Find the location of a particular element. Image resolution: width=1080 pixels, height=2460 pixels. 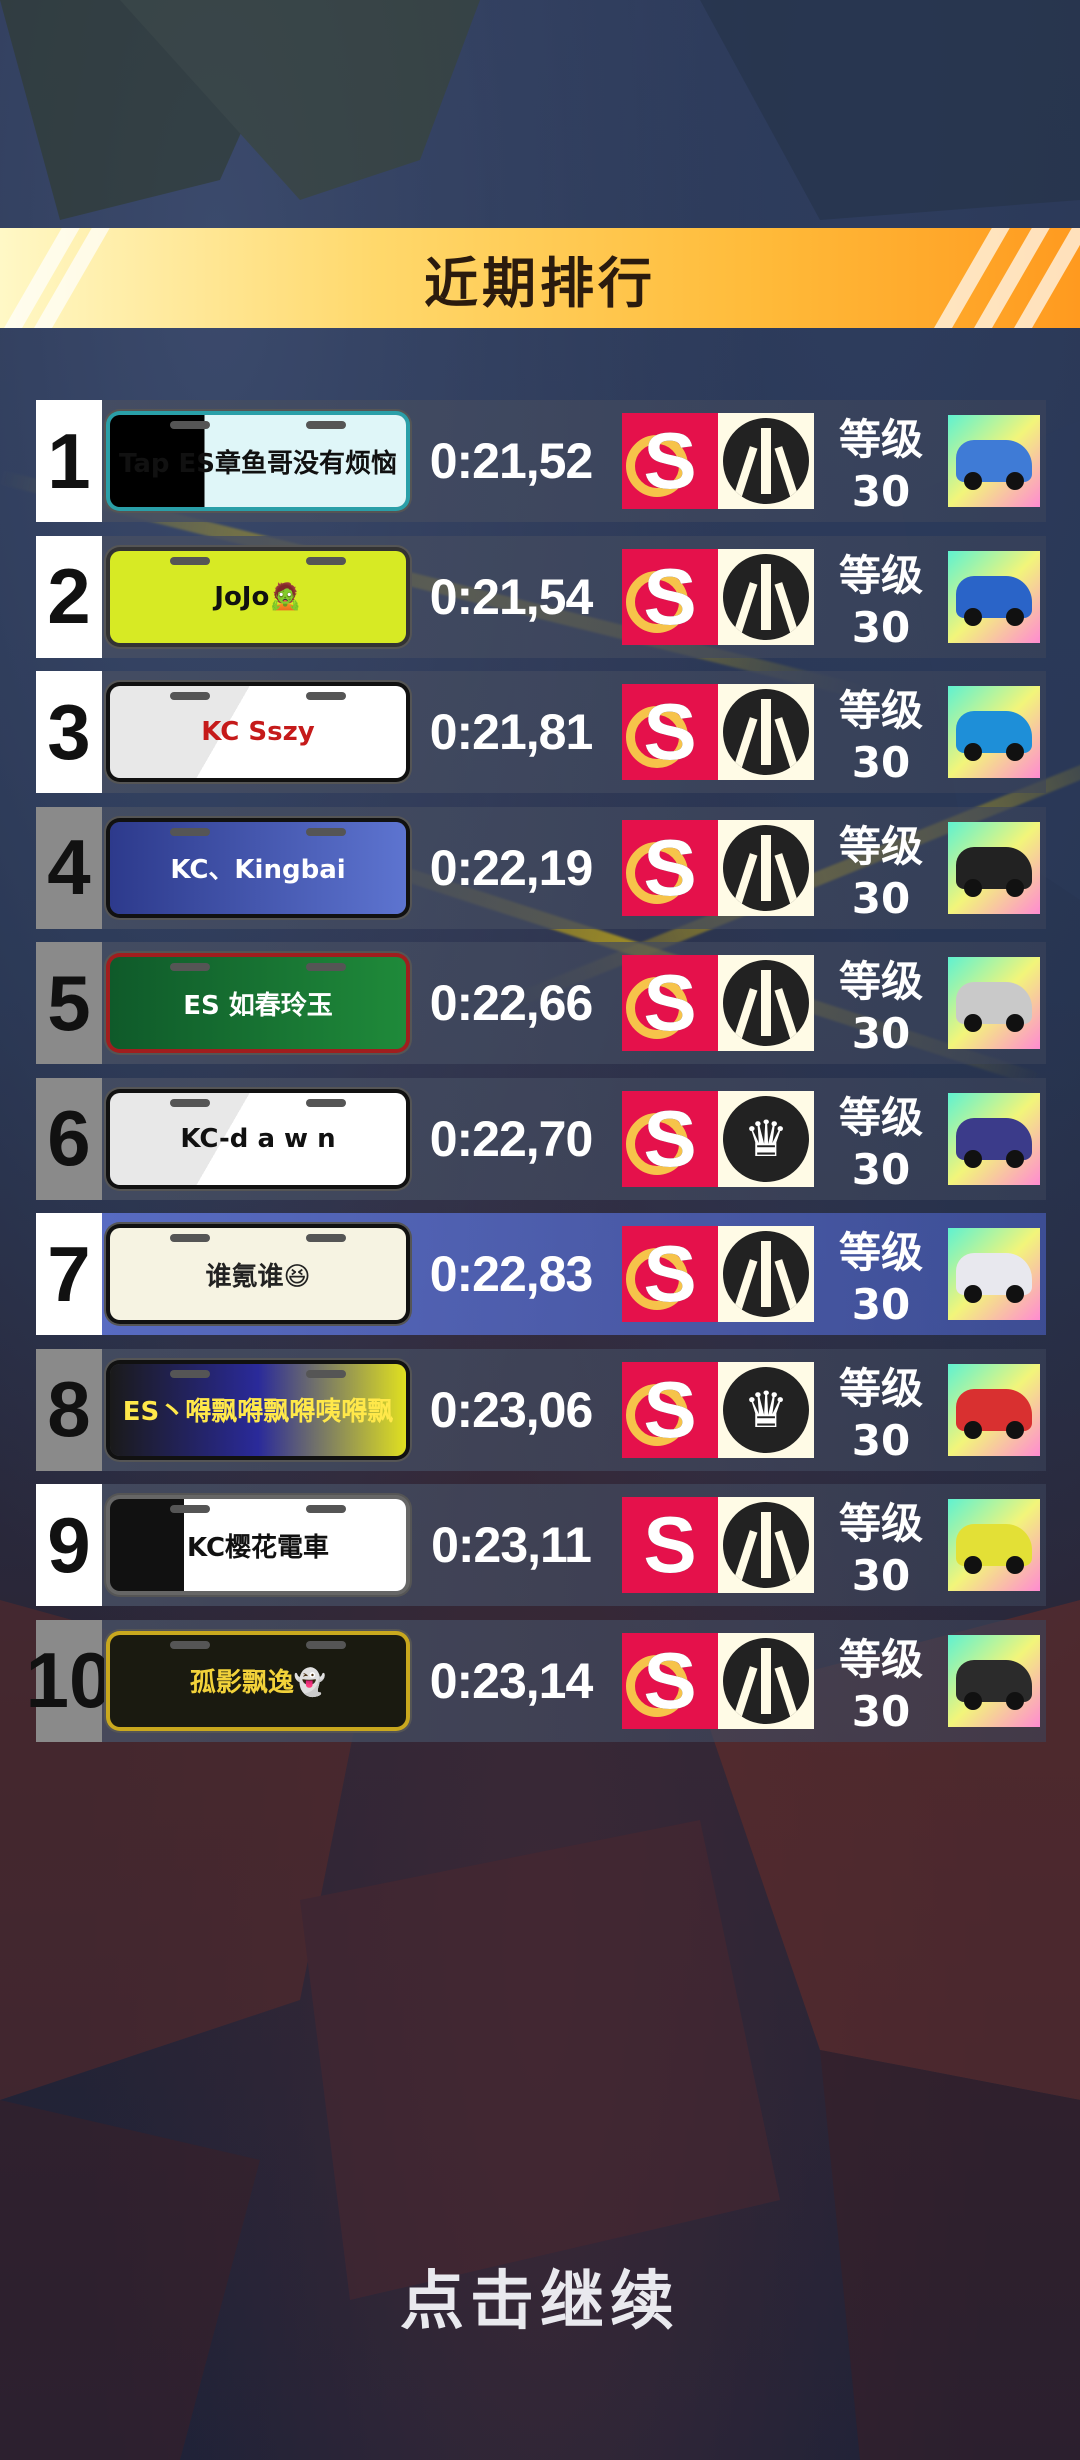

license-plate: ES 如春玲玉 is located at coordinates (258, 1003).